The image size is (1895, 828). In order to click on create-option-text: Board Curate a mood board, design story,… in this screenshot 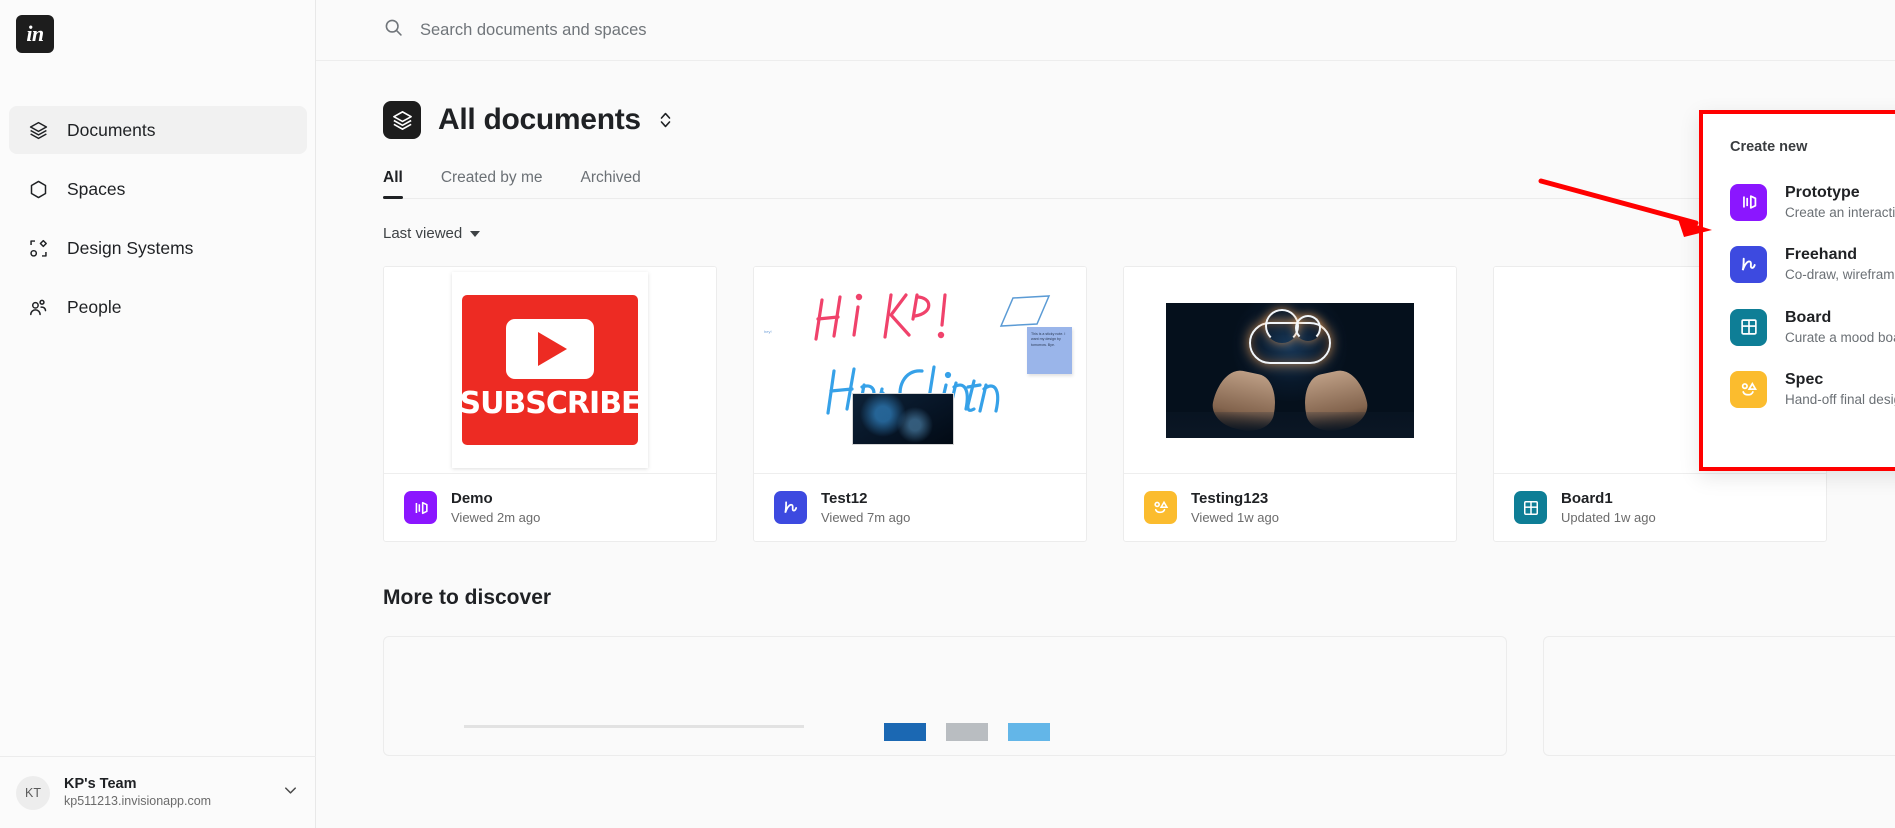, I will do `click(1840, 327)`.